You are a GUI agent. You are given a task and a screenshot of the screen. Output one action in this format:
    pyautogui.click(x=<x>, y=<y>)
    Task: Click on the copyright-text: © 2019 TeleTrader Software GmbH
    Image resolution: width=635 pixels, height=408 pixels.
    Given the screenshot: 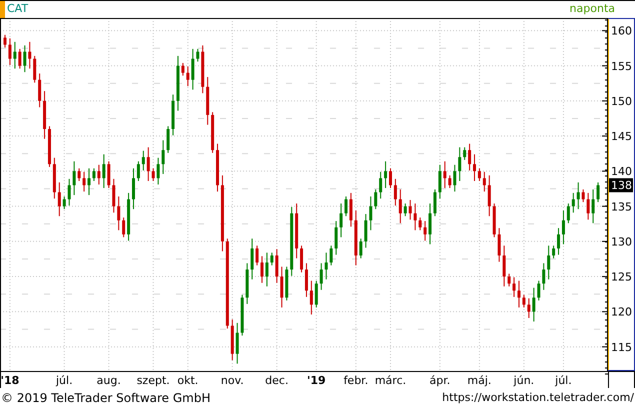 What is the action you would take?
    pyautogui.click(x=106, y=398)
    